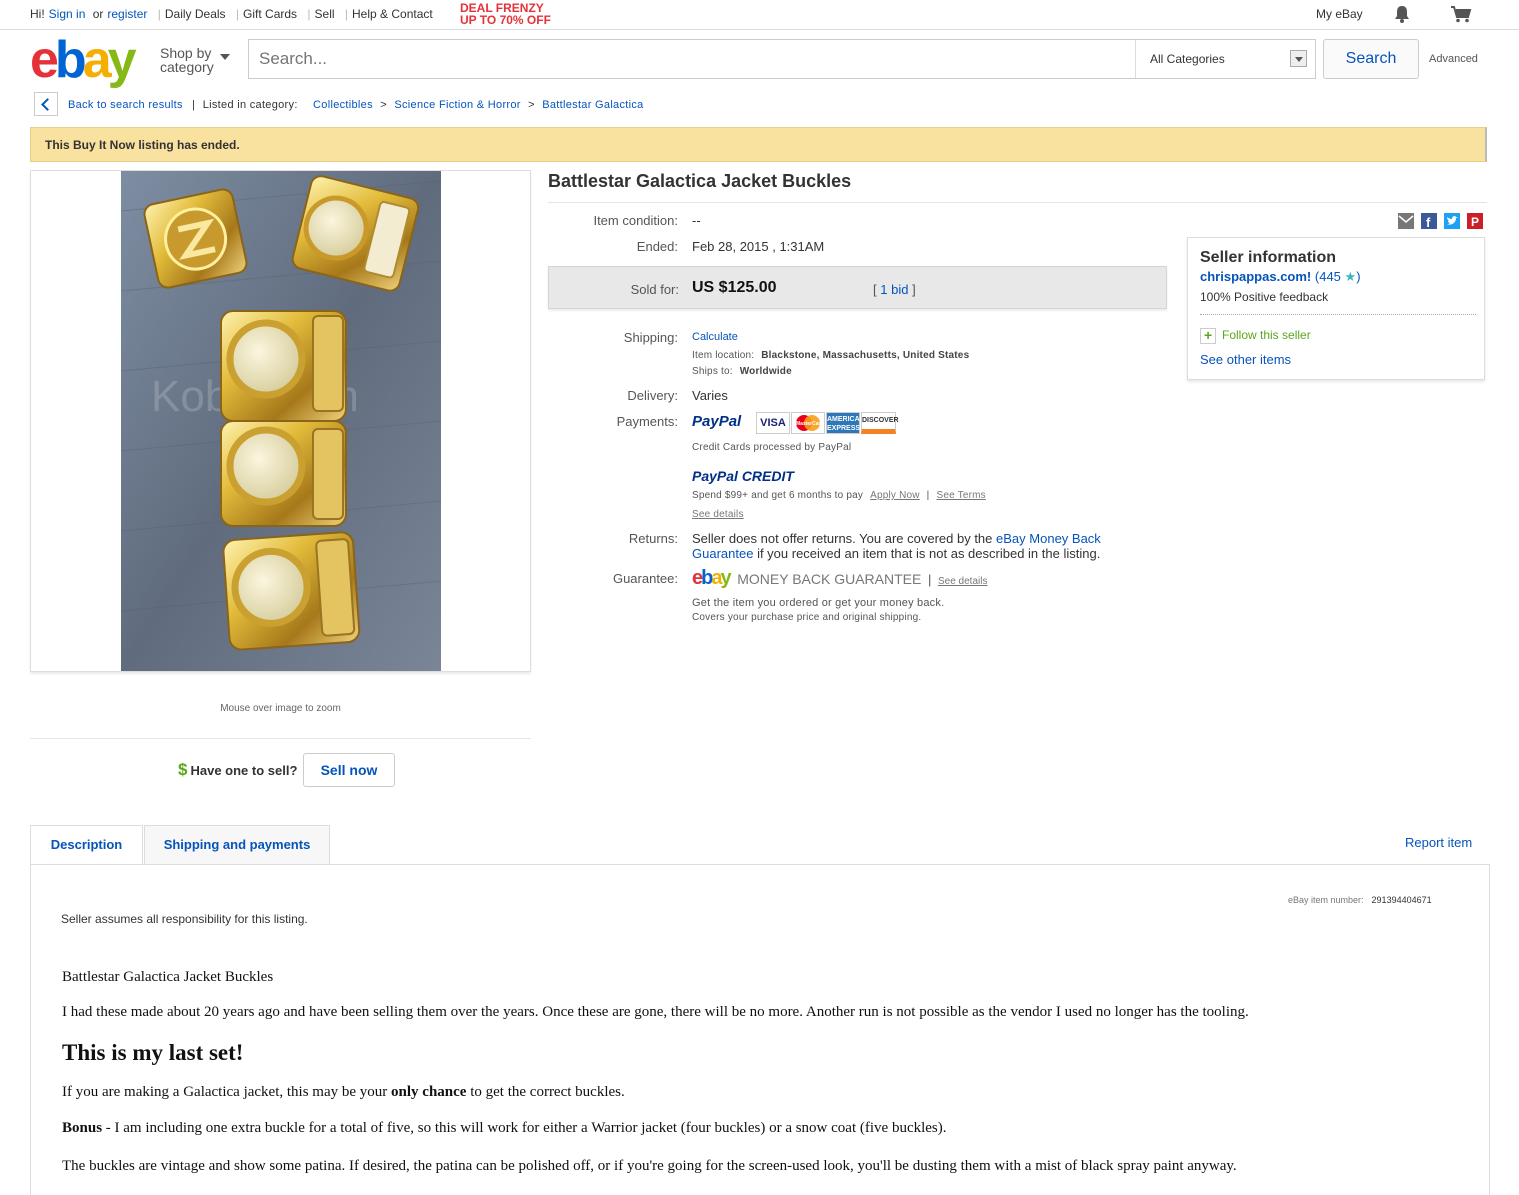 This screenshot has height=1195, width=1519. What do you see at coordinates (1245, 359) in the screenshot?
I see `see-other-items-link: See other items` at bounding box center [1245, 359].